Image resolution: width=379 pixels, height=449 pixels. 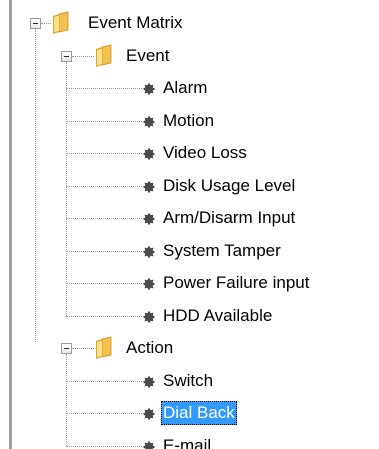 I want to click on tree-node-switch: Switch, so click(x=188, y=381).